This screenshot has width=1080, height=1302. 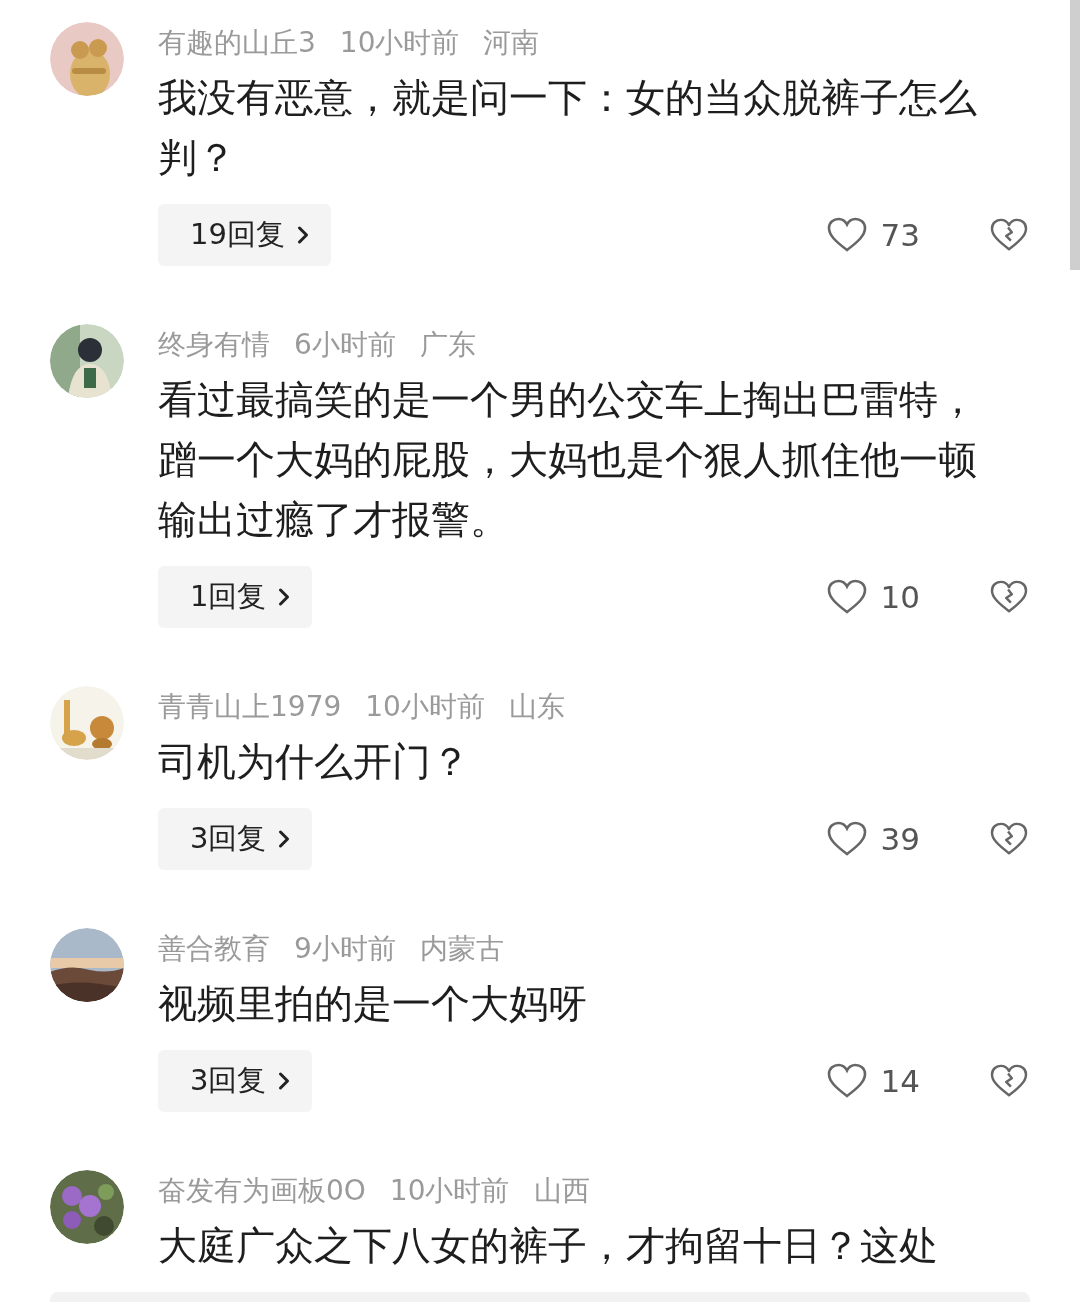 What do you see at coordinates (262, 1191) in the screenshot?
I see `username: 奋发有为画板0O` at bounding box center [262, 1191].